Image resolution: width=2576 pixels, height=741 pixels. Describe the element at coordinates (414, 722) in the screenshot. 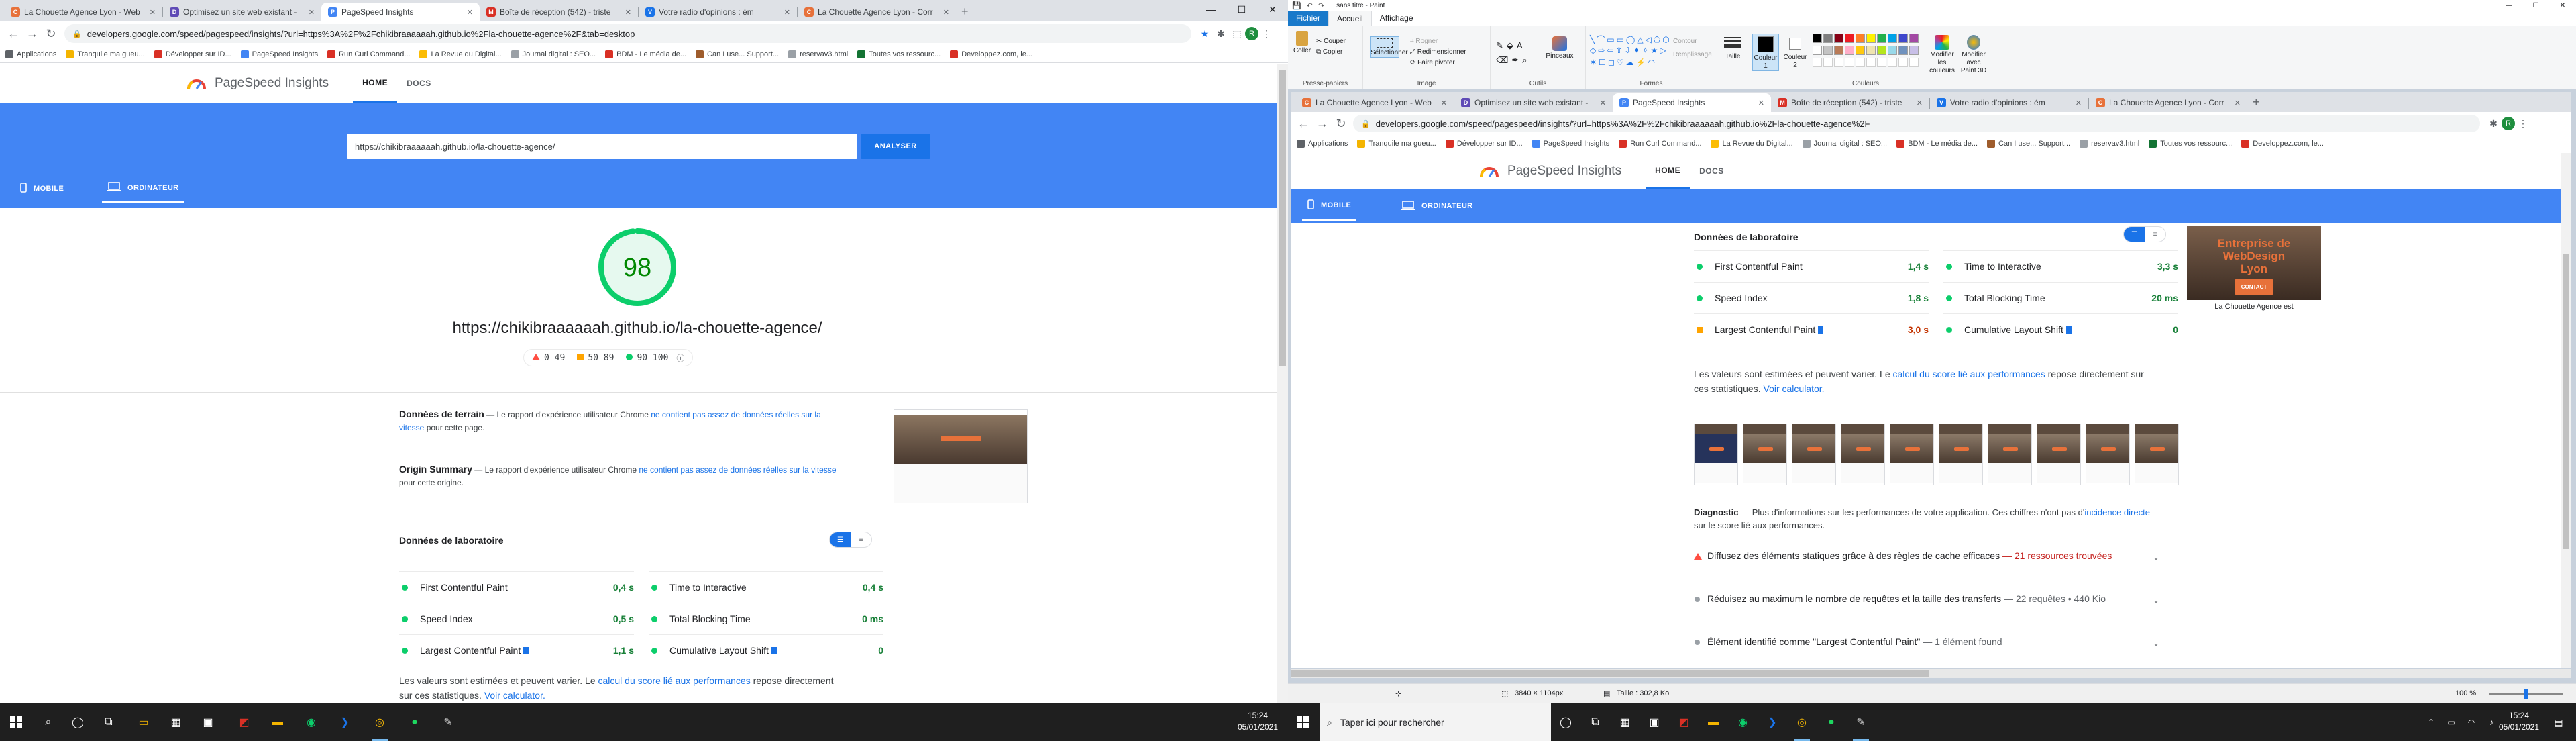

I see `spotify-icon: ●` at that location.